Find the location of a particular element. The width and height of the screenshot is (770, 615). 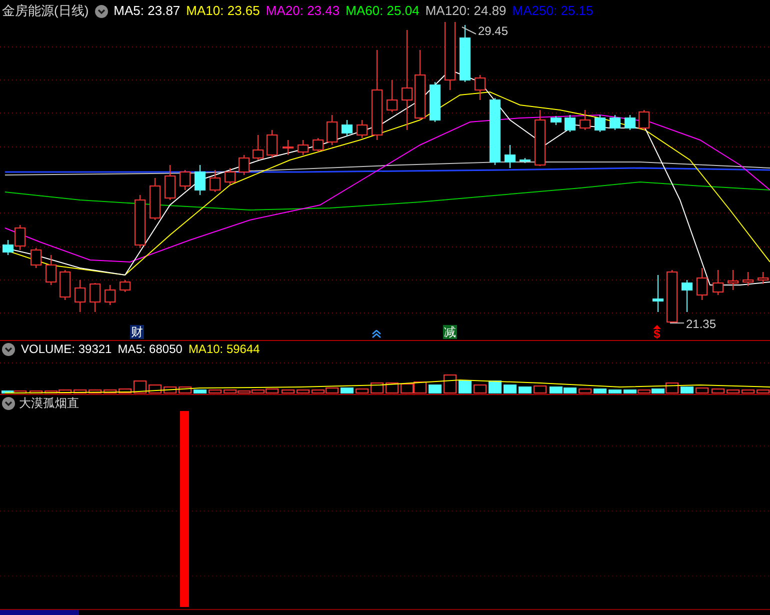

up-arrow-icon is located at coordinates (657, 327).